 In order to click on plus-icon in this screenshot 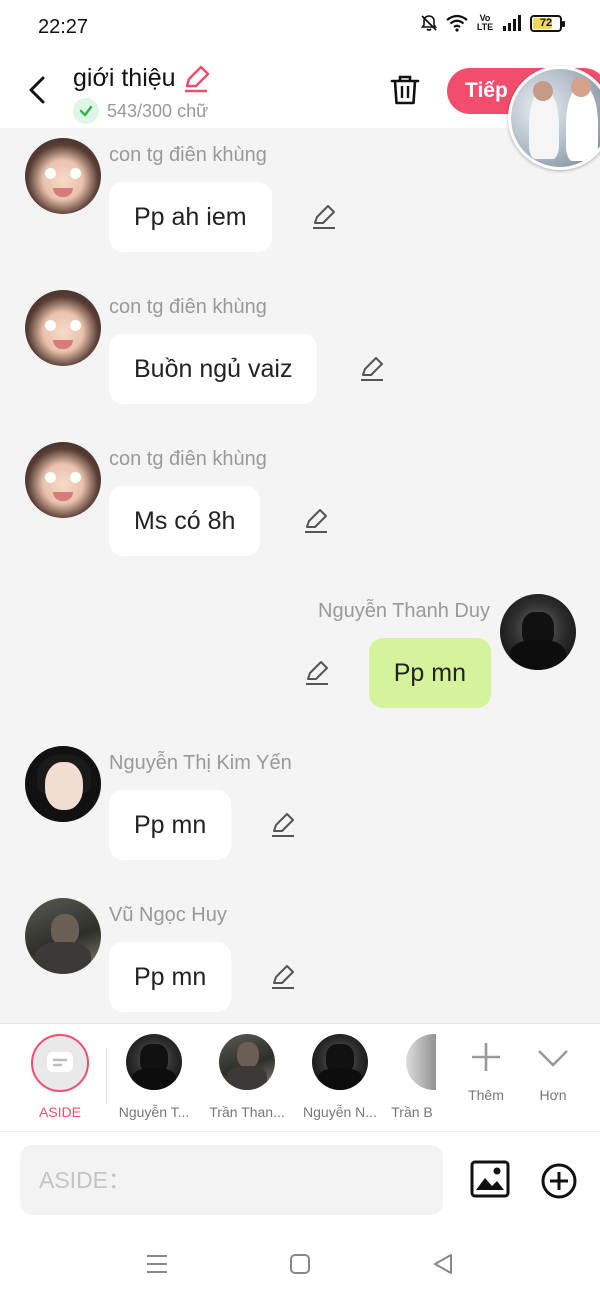, I will do `click(486, 1057)`.